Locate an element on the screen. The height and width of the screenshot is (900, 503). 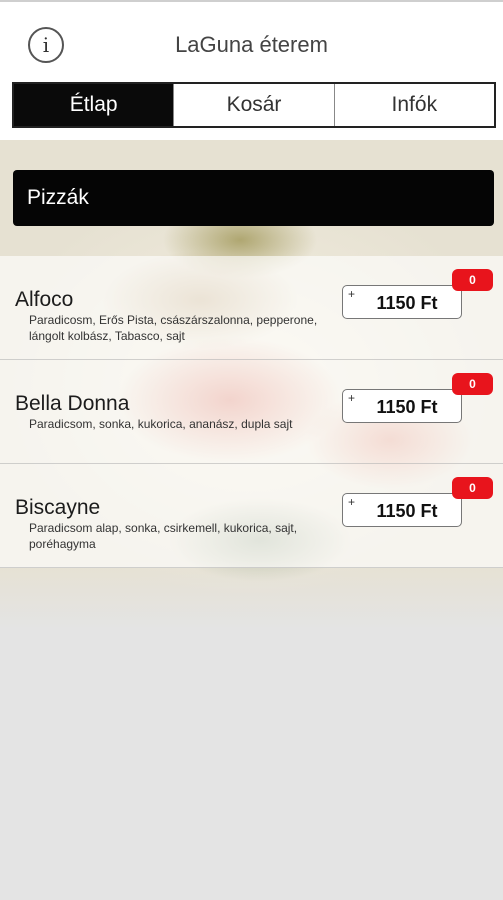
tab-menu: Étlap is located at coordinates (94, 105).